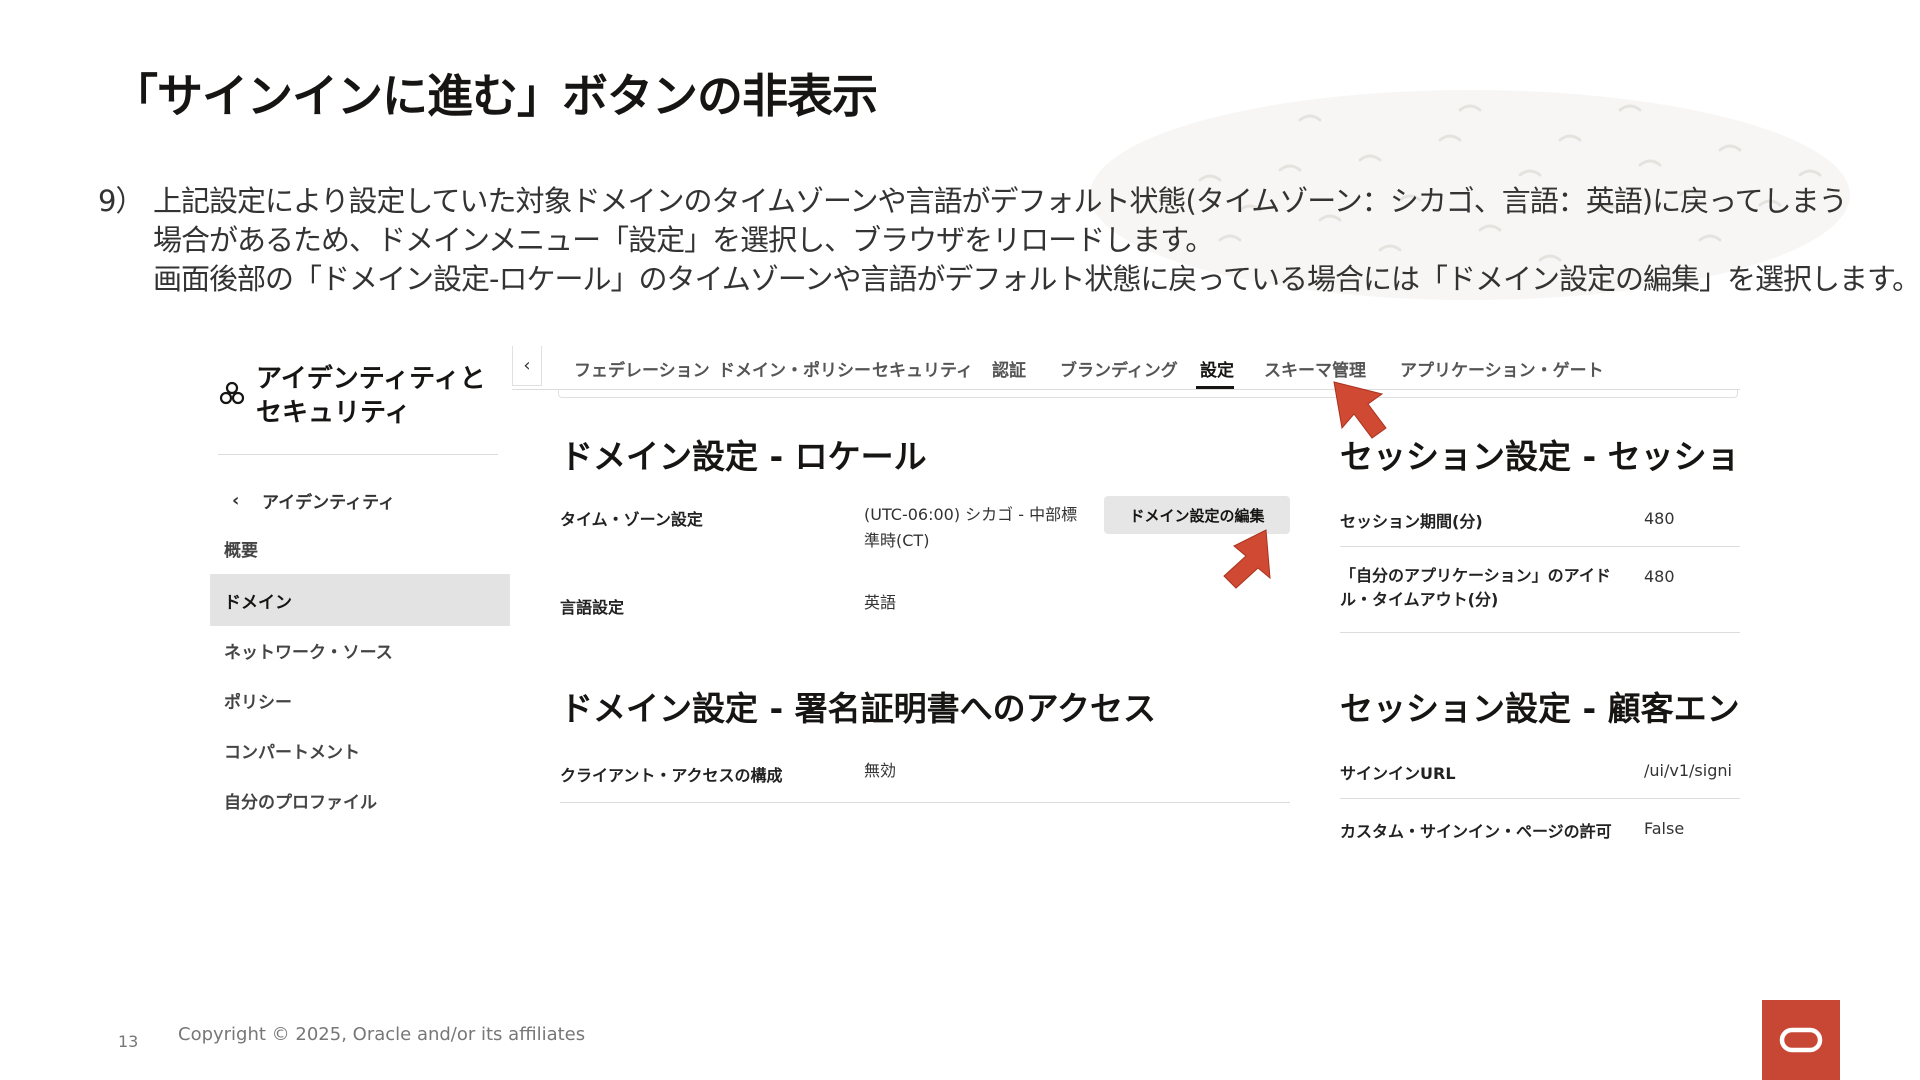 The width and height of the screenshot is (1920, 1080). What do you see at coordinates (128, 1041) in the screenshot?
I see `page-number: 13` at bounding box center [128, 1041].